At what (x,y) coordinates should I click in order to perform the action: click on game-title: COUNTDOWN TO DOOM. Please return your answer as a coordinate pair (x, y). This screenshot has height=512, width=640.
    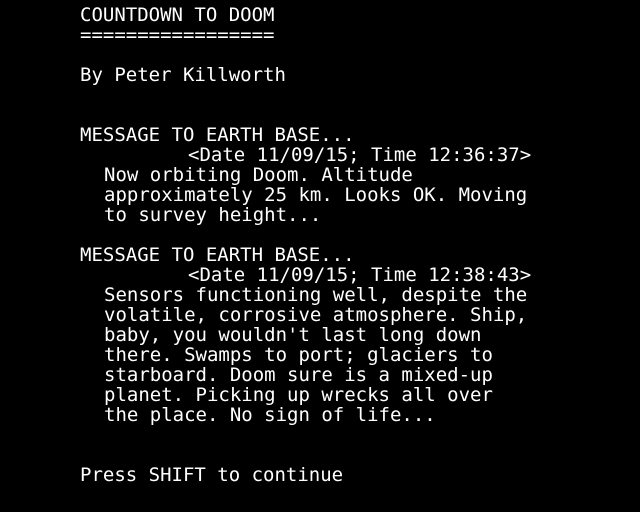
    Looking at the image, I should click on (177, 15).